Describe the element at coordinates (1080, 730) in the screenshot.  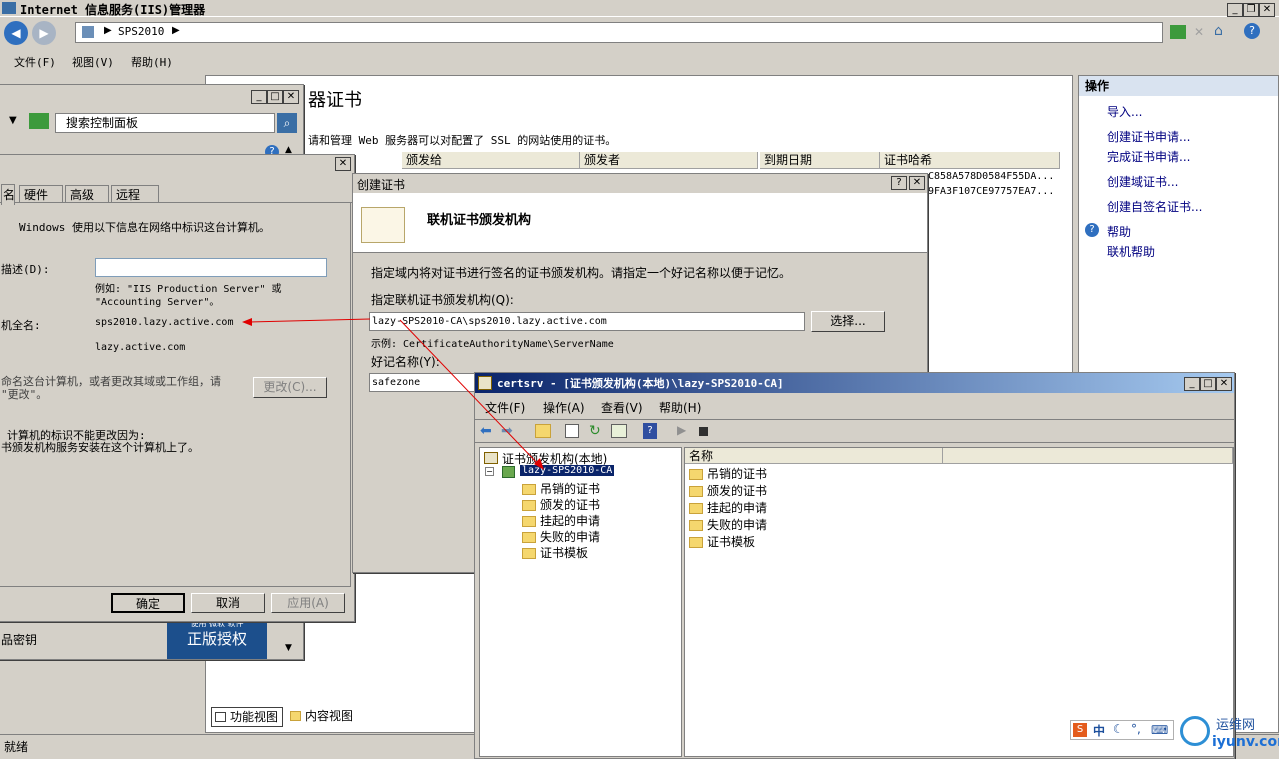
I see `ime-logo-icon: S` at that location.